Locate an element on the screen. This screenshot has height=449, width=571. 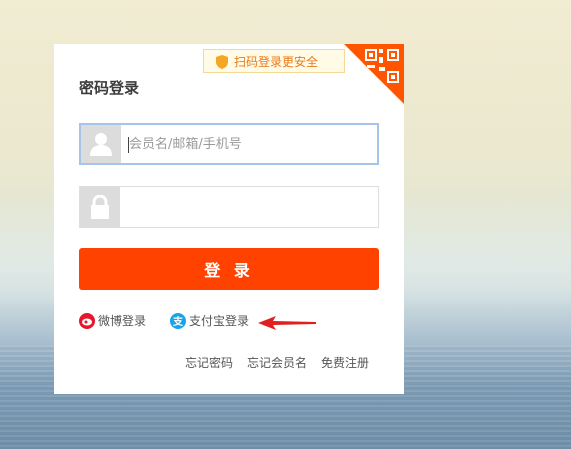
lock-icon is located at coordinates (100, 207).